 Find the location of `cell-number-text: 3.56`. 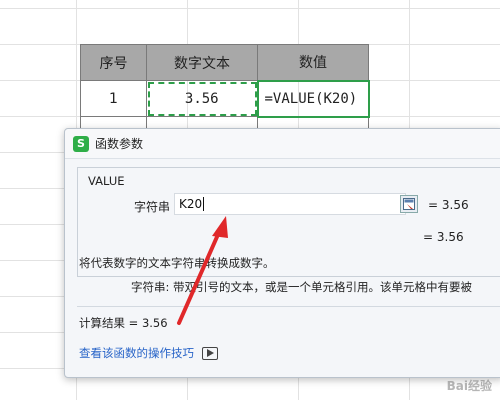

cell-number-text: 3.56 is located at coordinates (202, 98).